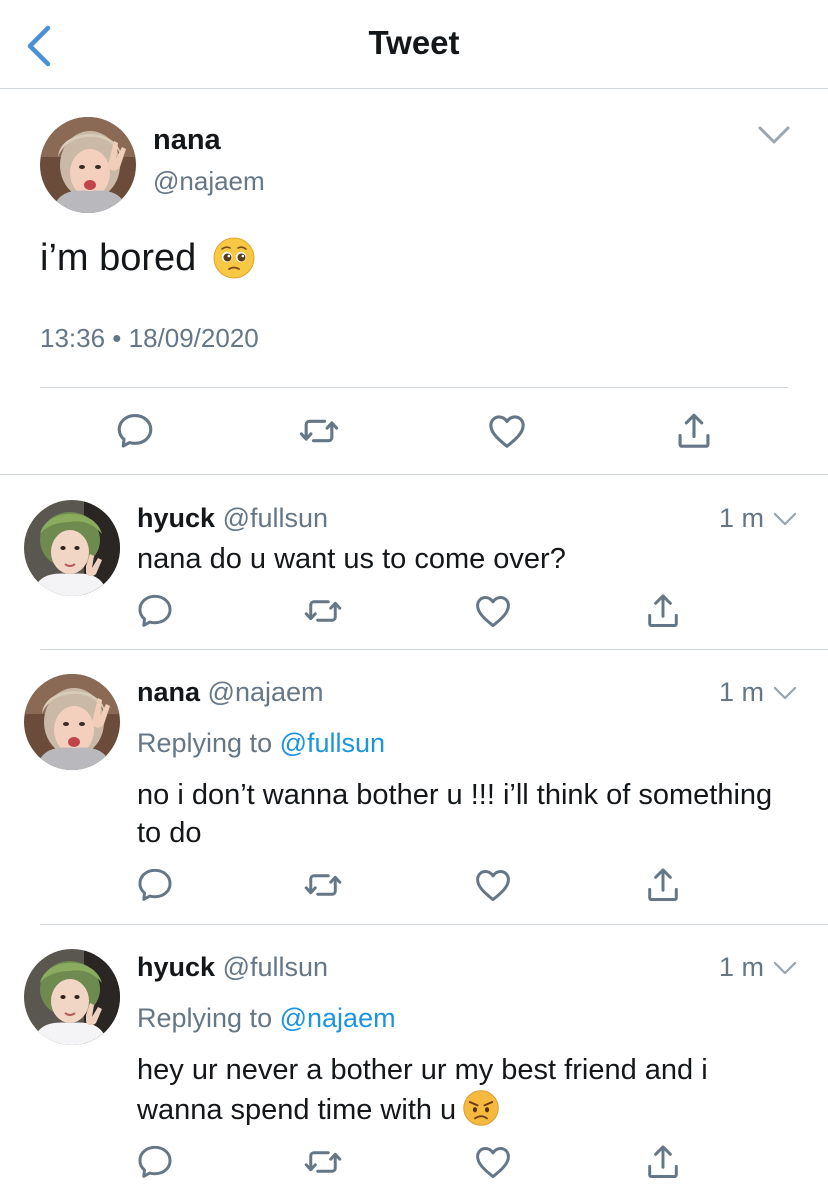 The height and width of the screenshot is (1195, 828). What do you see at coordinates (338, 1018) in the screenshot?
I see `replying-to-link: @najaem` at bounding box center [338, 1018].